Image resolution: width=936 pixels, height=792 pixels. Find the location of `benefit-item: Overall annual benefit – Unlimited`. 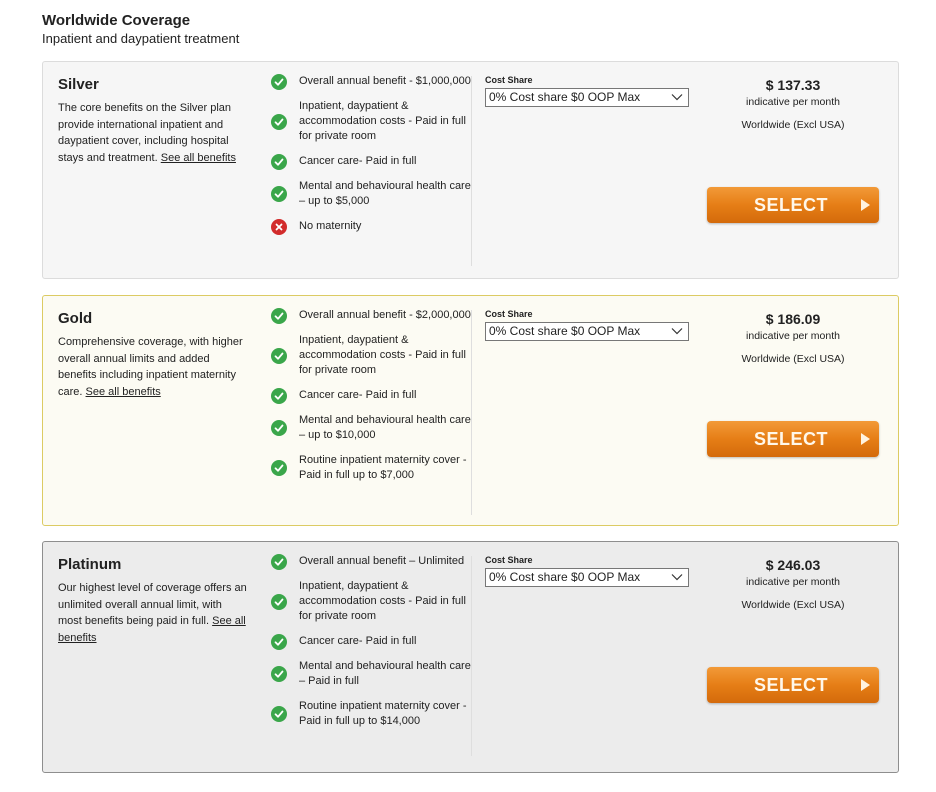

benefit-item: Overall annual benefit – Unlimited is located at coordinates (371, 561).